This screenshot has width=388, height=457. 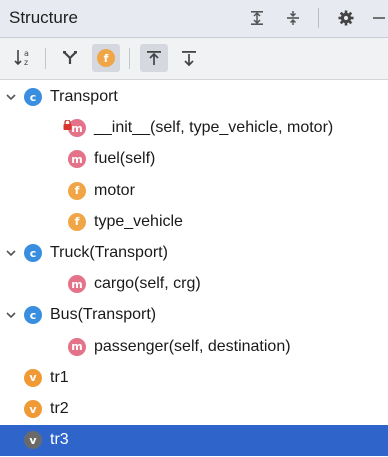 I want to click on gear-icon, so click(x=346, y=18).